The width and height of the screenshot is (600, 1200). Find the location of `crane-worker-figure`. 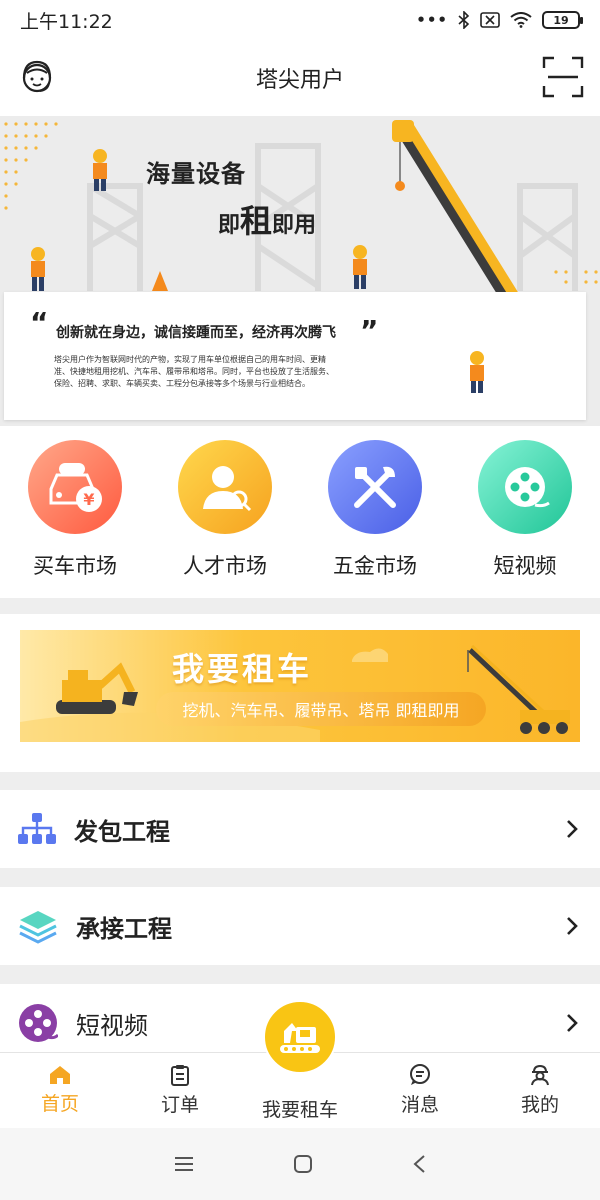

crane-worker-figure is located at coordinates (477, 372).